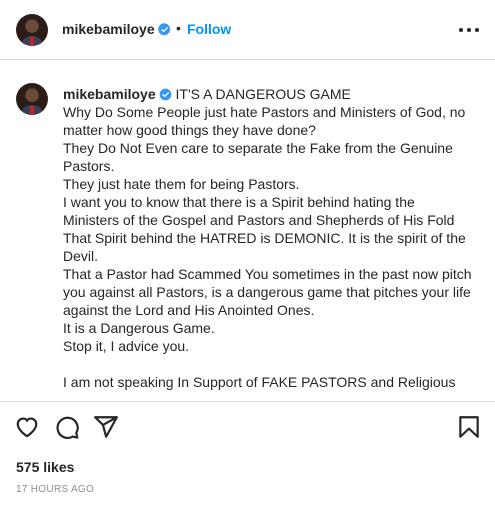  What do you see at coordinates (27, 427) in the screenshot?
I see `heart-icon` at bounding box center [27, 427].